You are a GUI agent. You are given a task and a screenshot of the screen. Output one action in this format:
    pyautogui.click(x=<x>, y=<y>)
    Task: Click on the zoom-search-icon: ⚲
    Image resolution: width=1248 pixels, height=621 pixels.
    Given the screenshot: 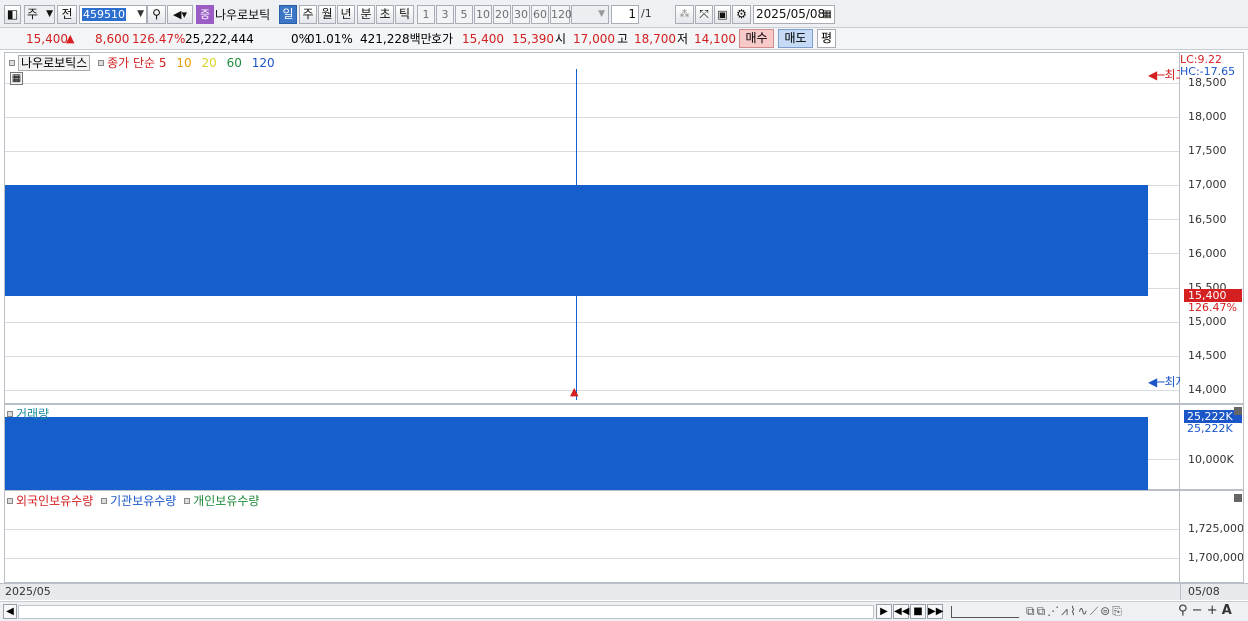 What is the action you would take?
    pyautogui.click(x=1183, y=610)
    